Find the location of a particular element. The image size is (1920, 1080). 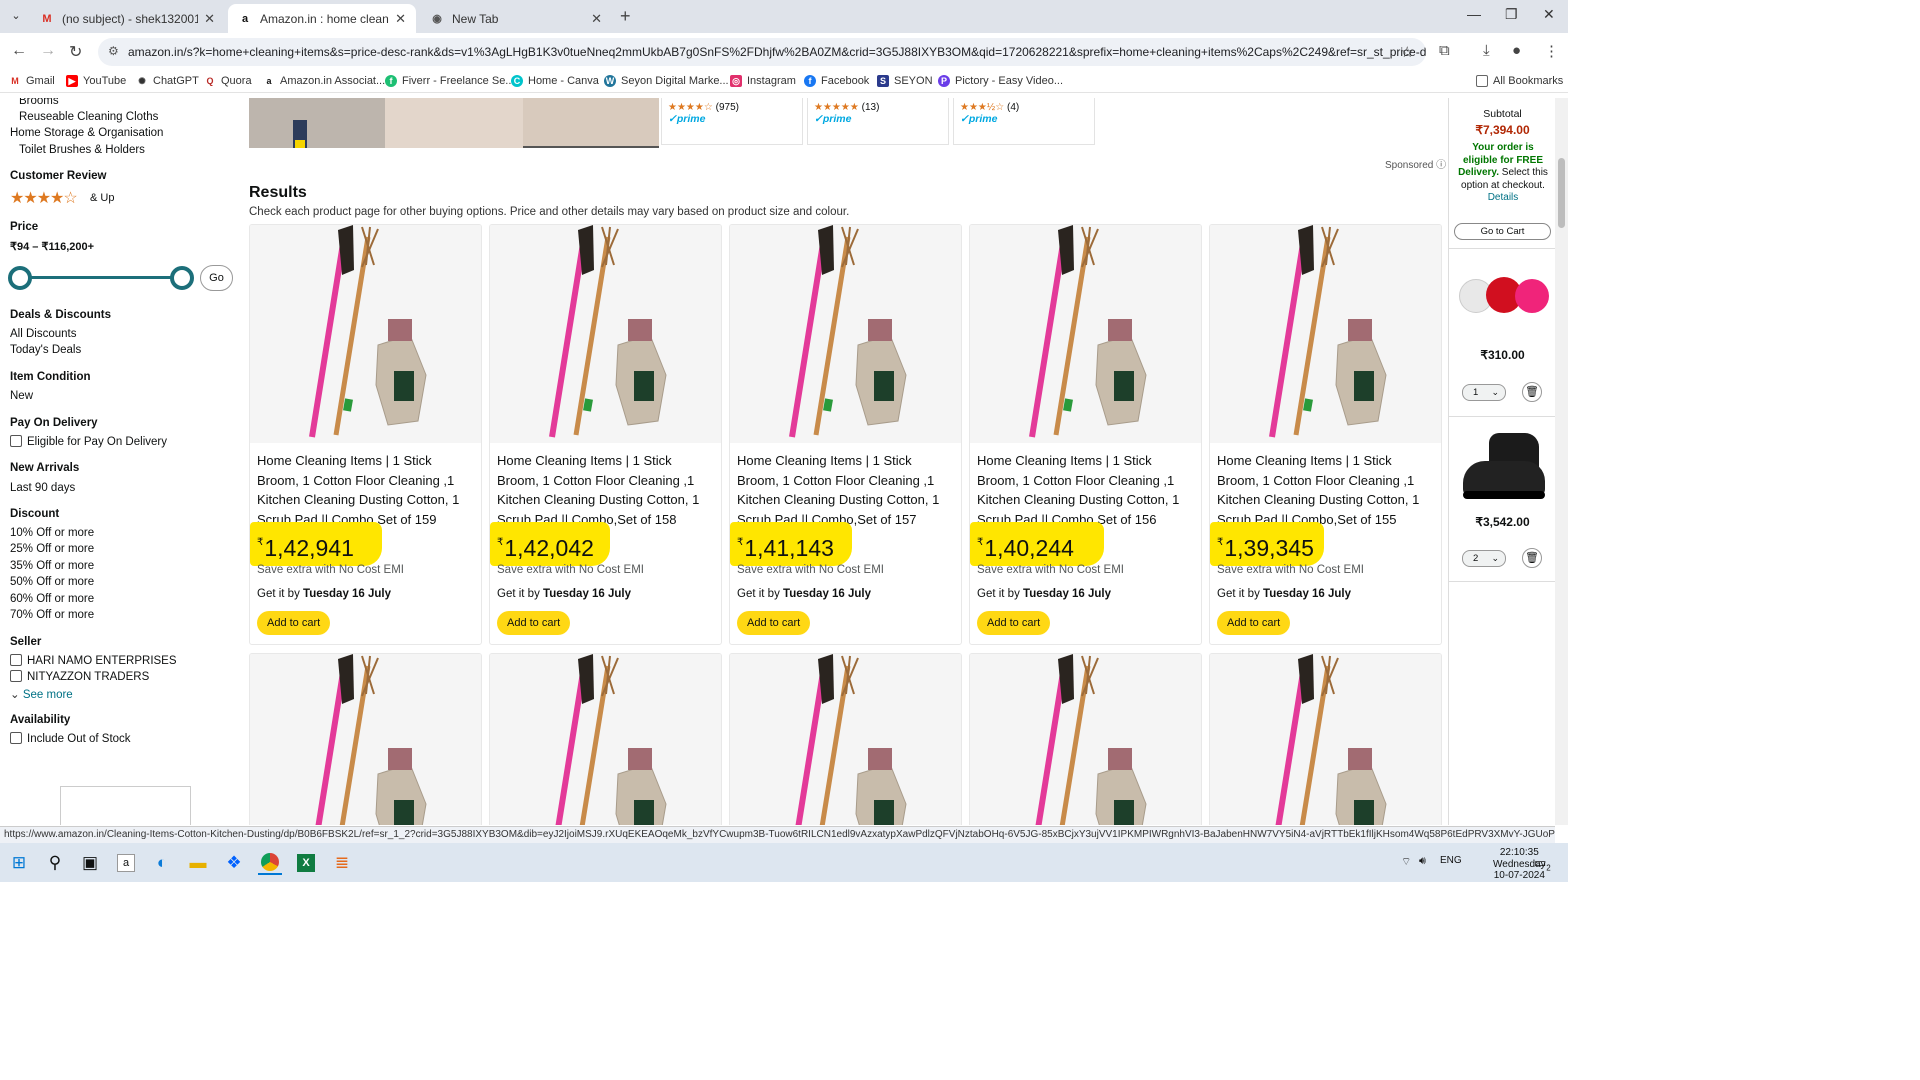

tab-amazon: a Amazon.in : home cleaning items ✕ is located at coordinates (322, 18).